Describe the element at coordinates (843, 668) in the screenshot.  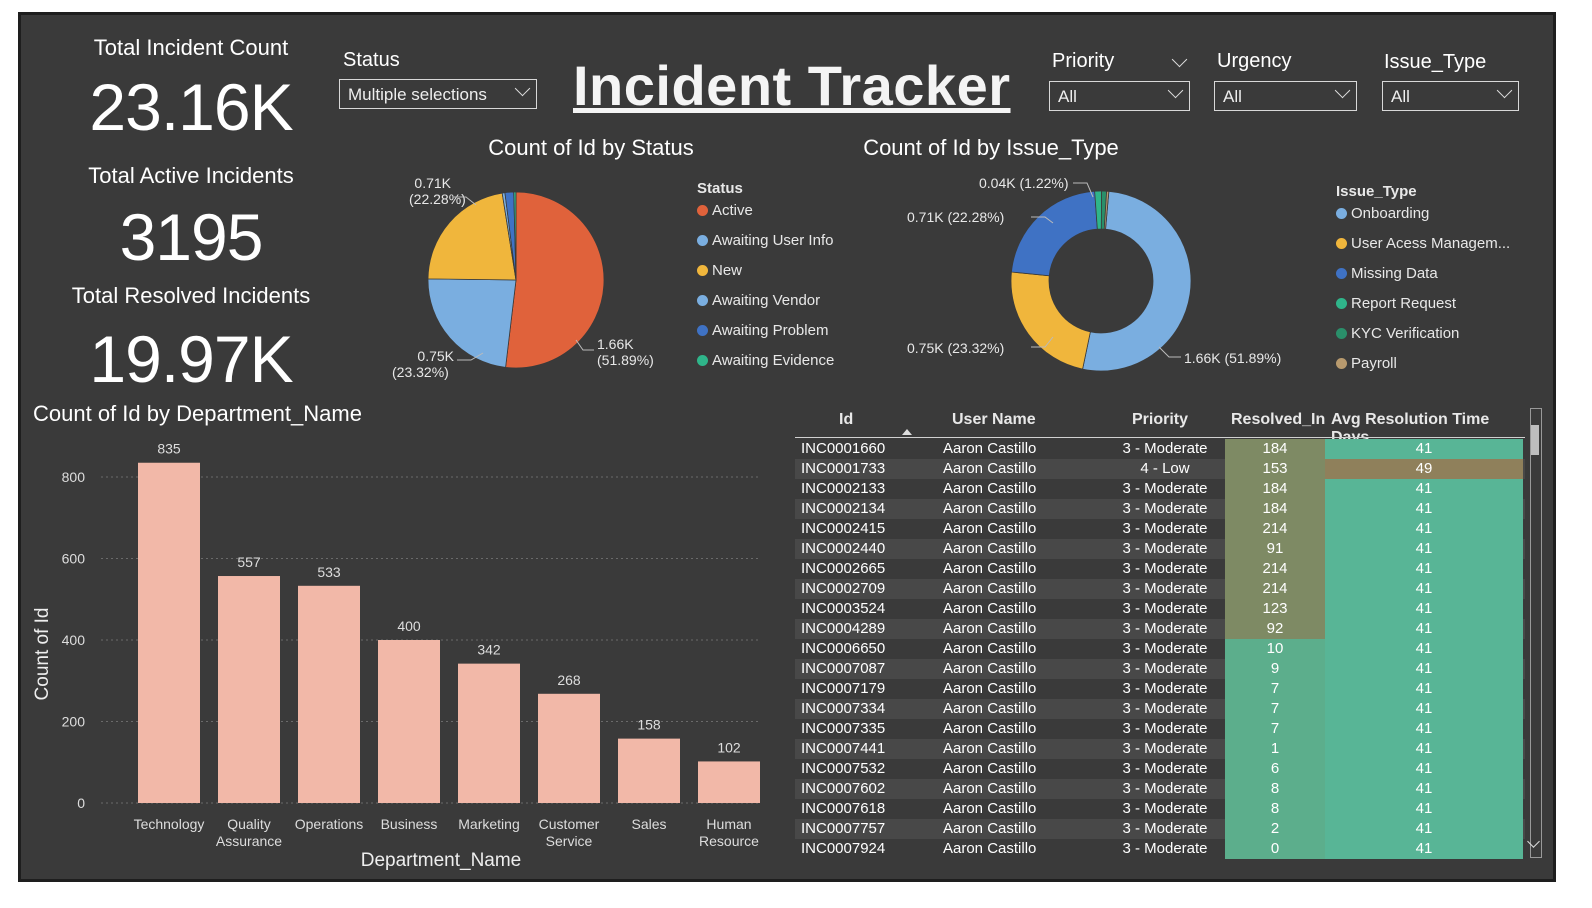
I see `cell-id: INC0007087` at that location.